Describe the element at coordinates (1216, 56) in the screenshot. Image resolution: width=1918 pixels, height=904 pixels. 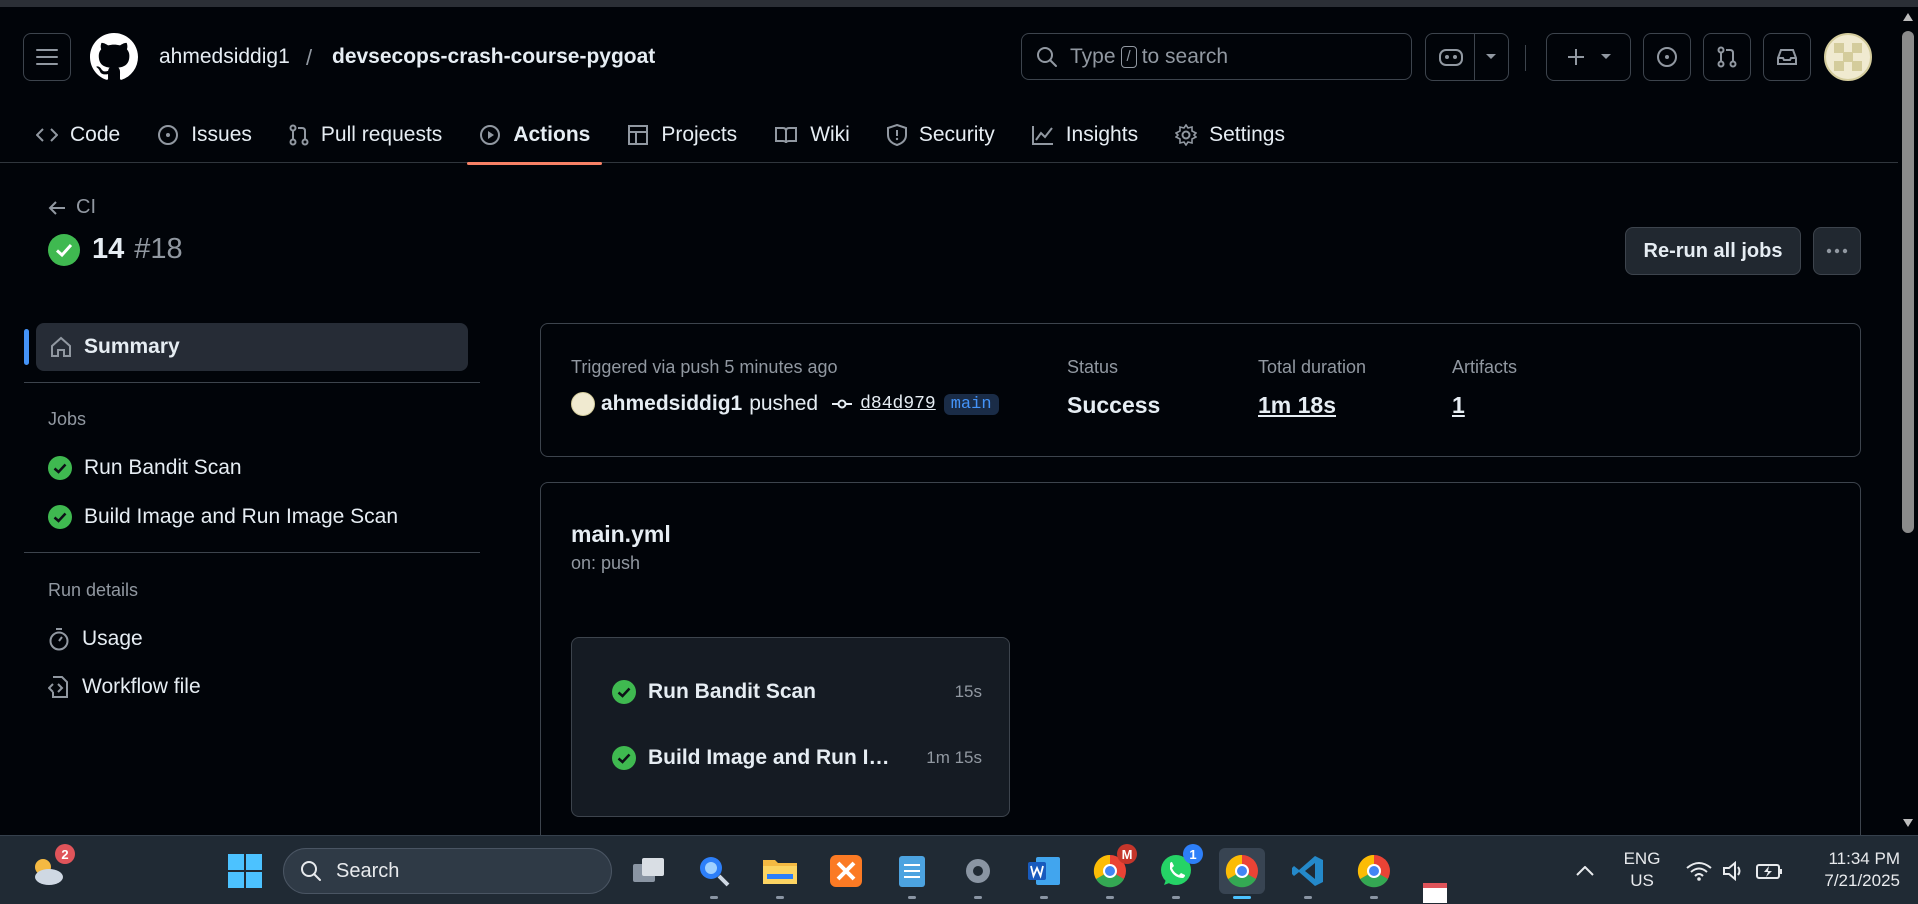
I see `search-input: Type / to search` at that location.